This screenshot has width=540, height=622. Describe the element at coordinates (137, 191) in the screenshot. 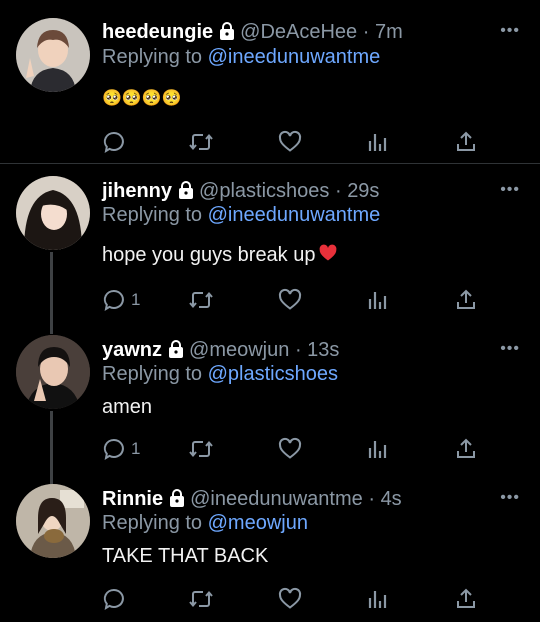

I see `display-name: jihenny` at that location.